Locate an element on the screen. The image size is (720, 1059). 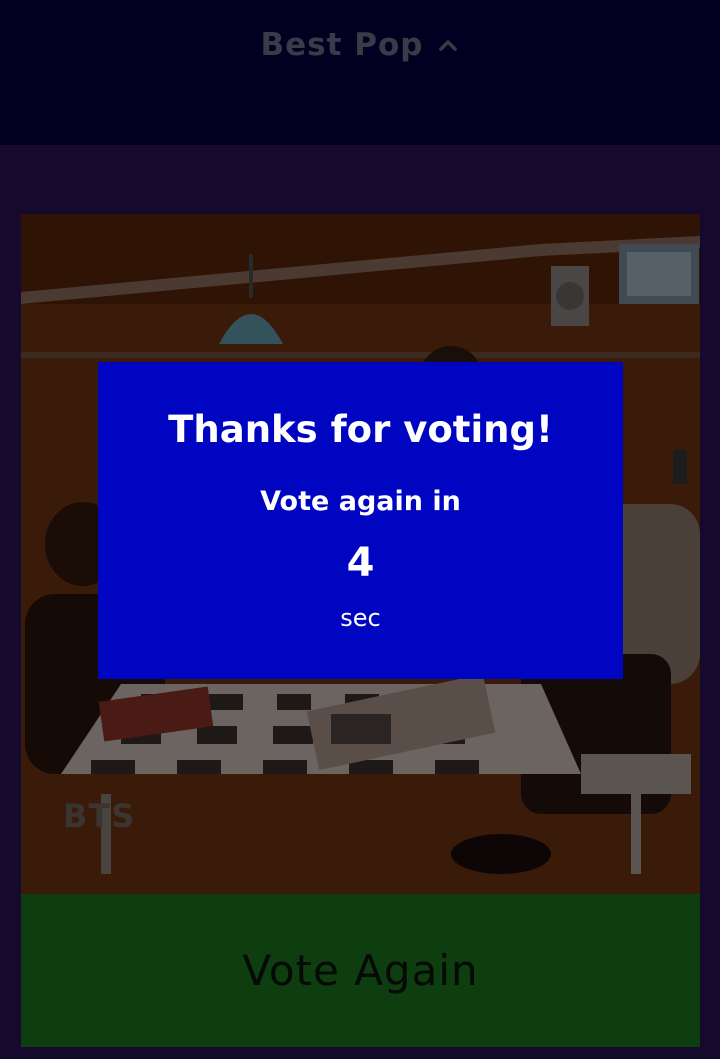
category-toggle: Best Pop is located at coordinates (360, 45).